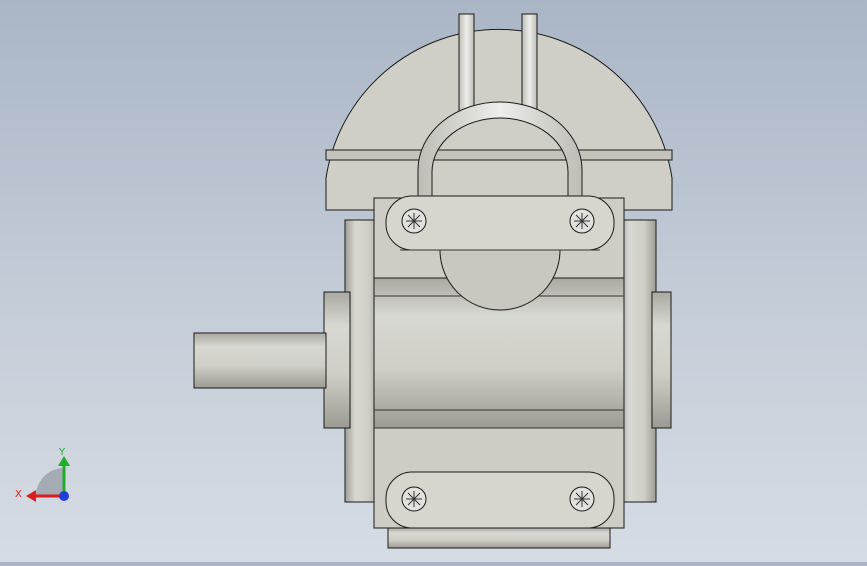 This screenshot has height=566, width=867. I want to click on mounting-foot-bottom, so click(500, 510).